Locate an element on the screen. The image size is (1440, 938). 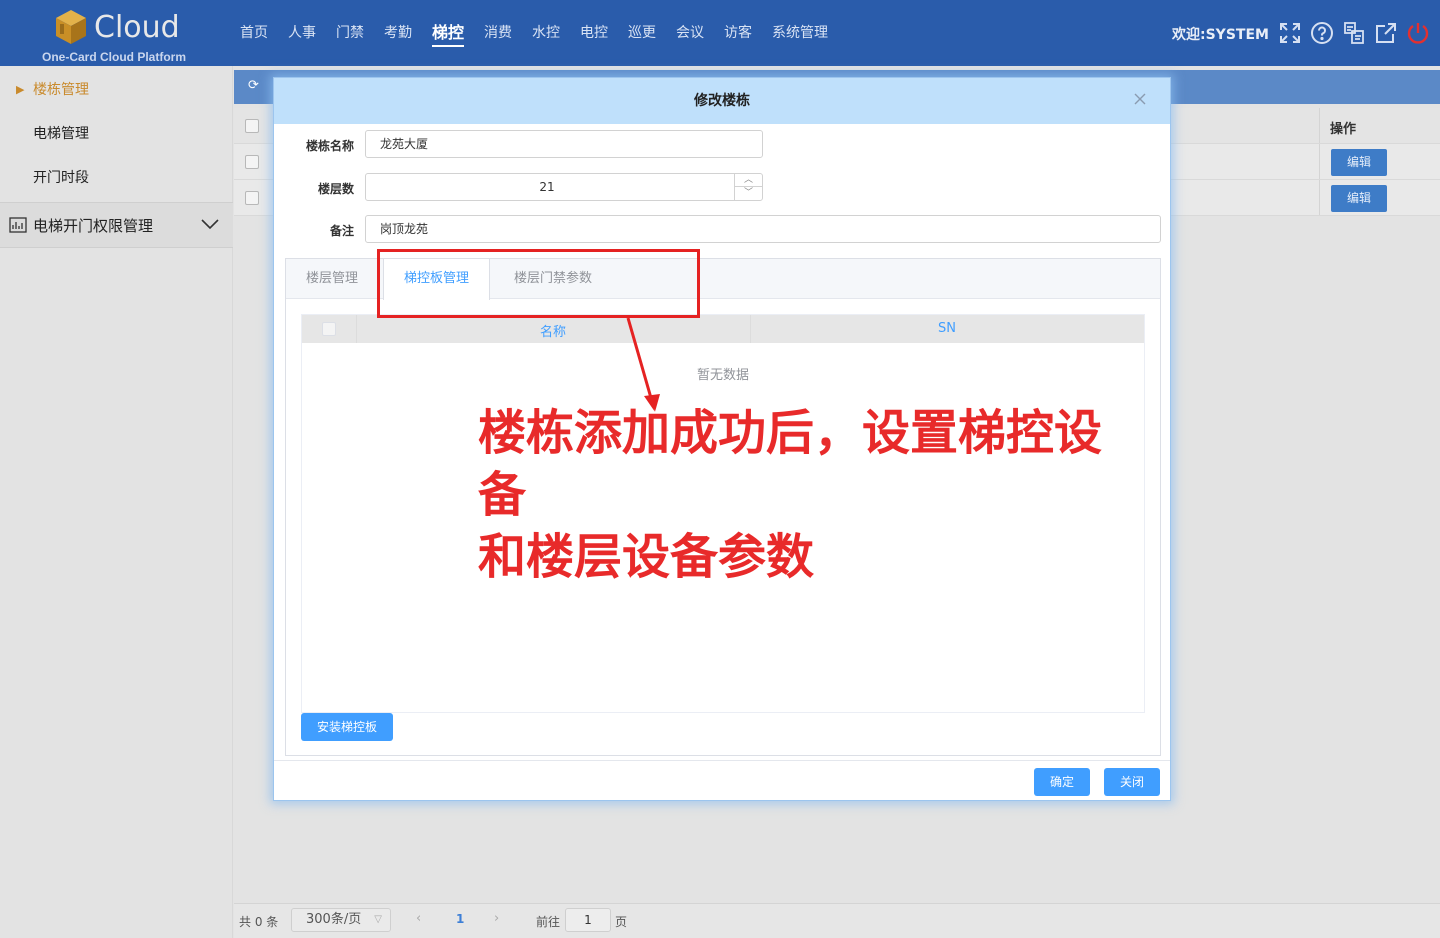
sidebar-item-open-period: 开门时段 is located at coordinates (116, 178).